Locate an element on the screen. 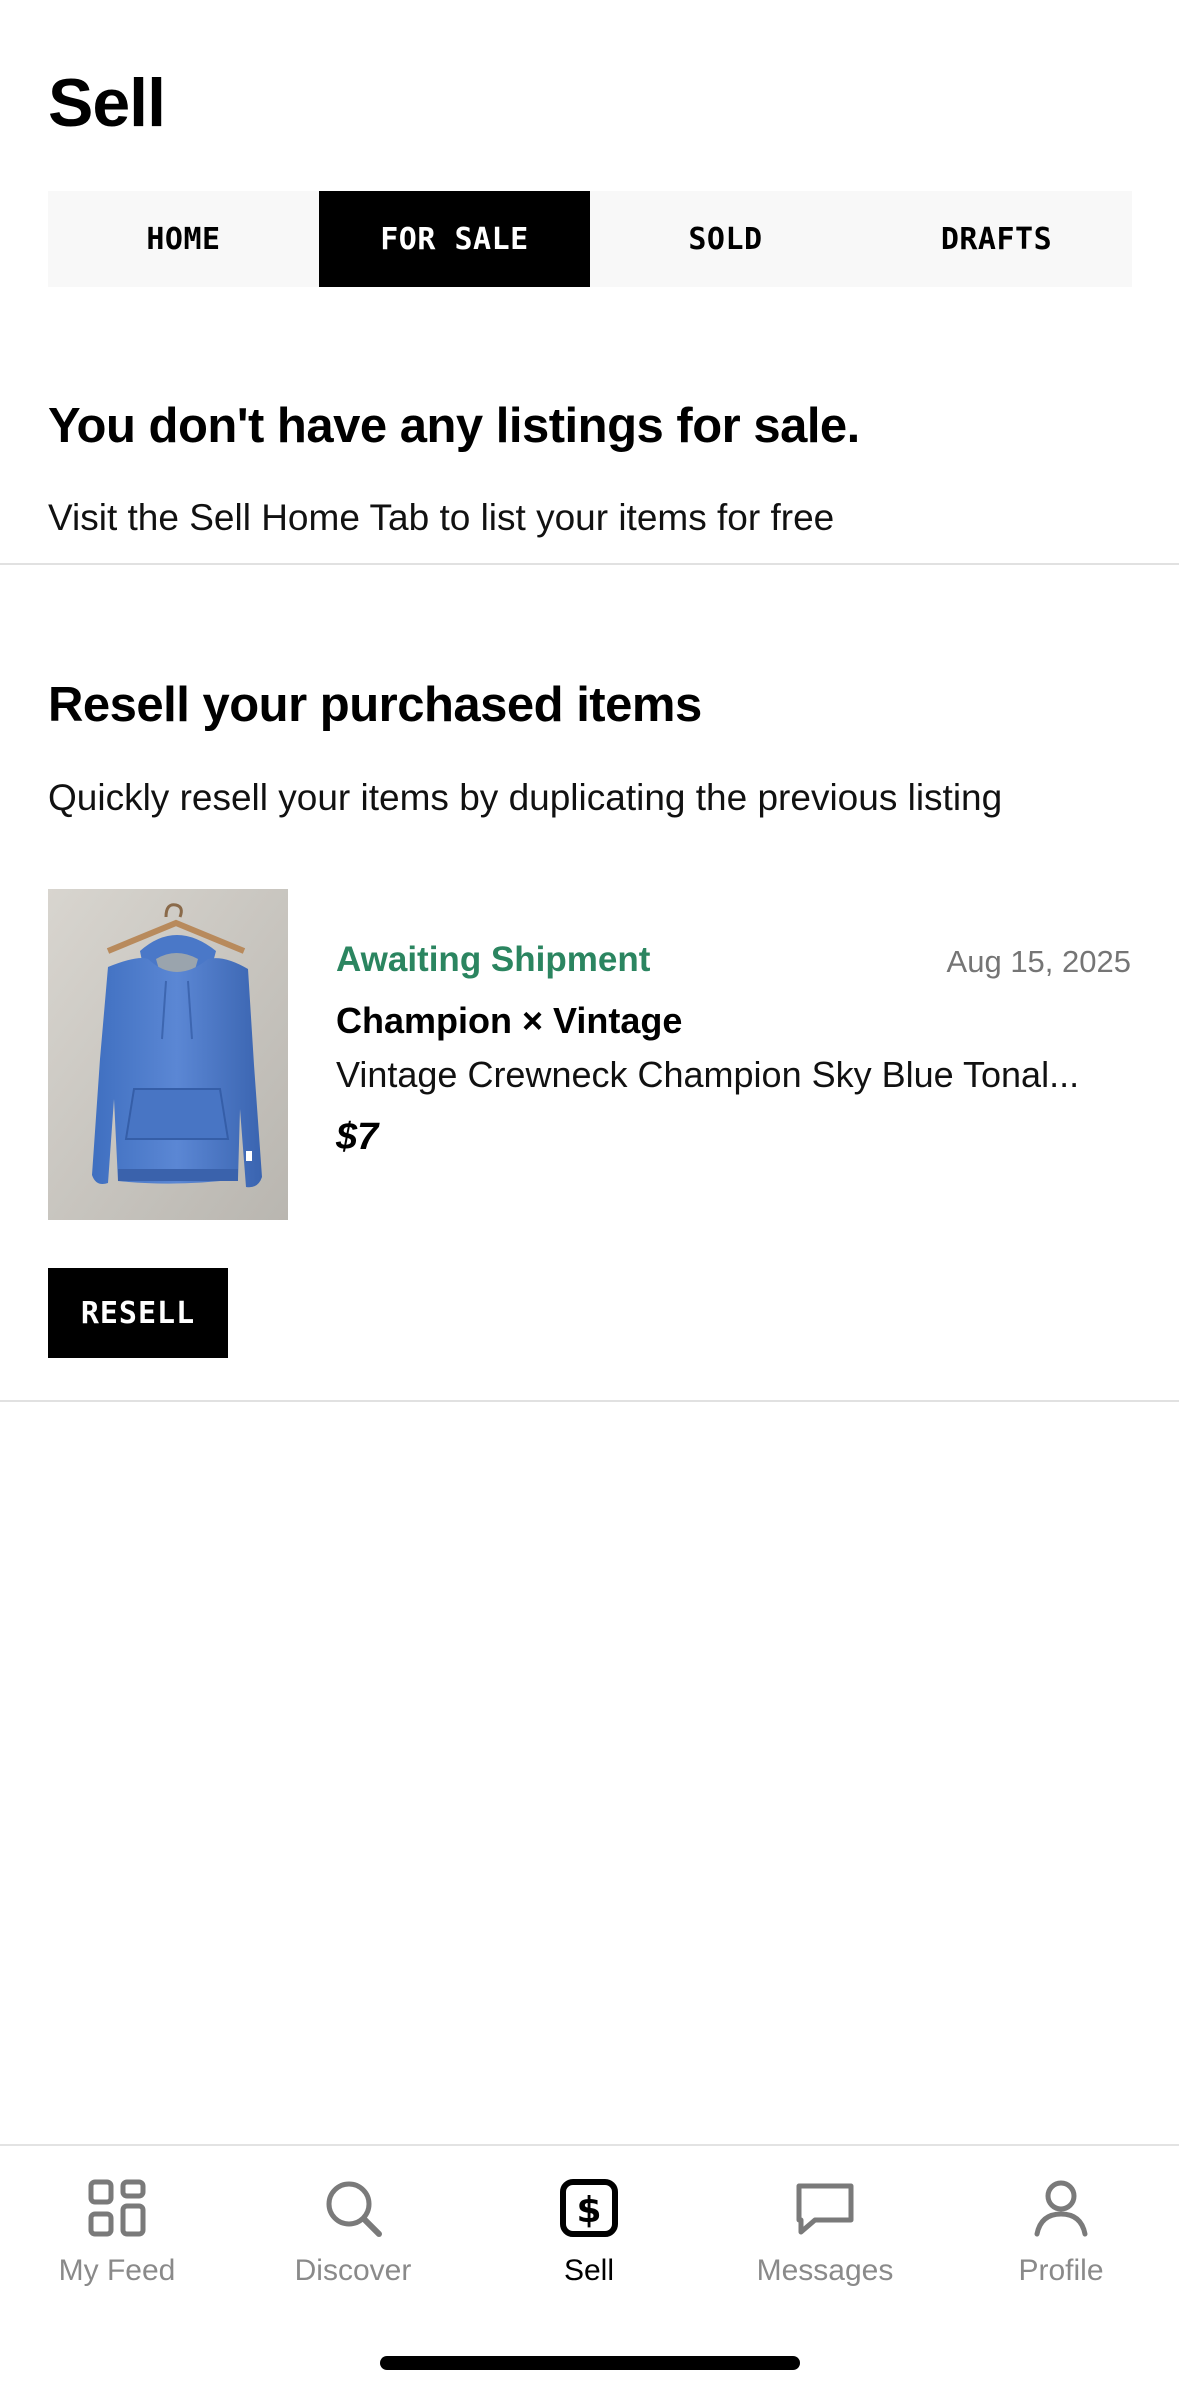 Image resolution: width=1179 pixels, height=2396 pixels. item-thumbnail is located at coordinates (168, 1054).